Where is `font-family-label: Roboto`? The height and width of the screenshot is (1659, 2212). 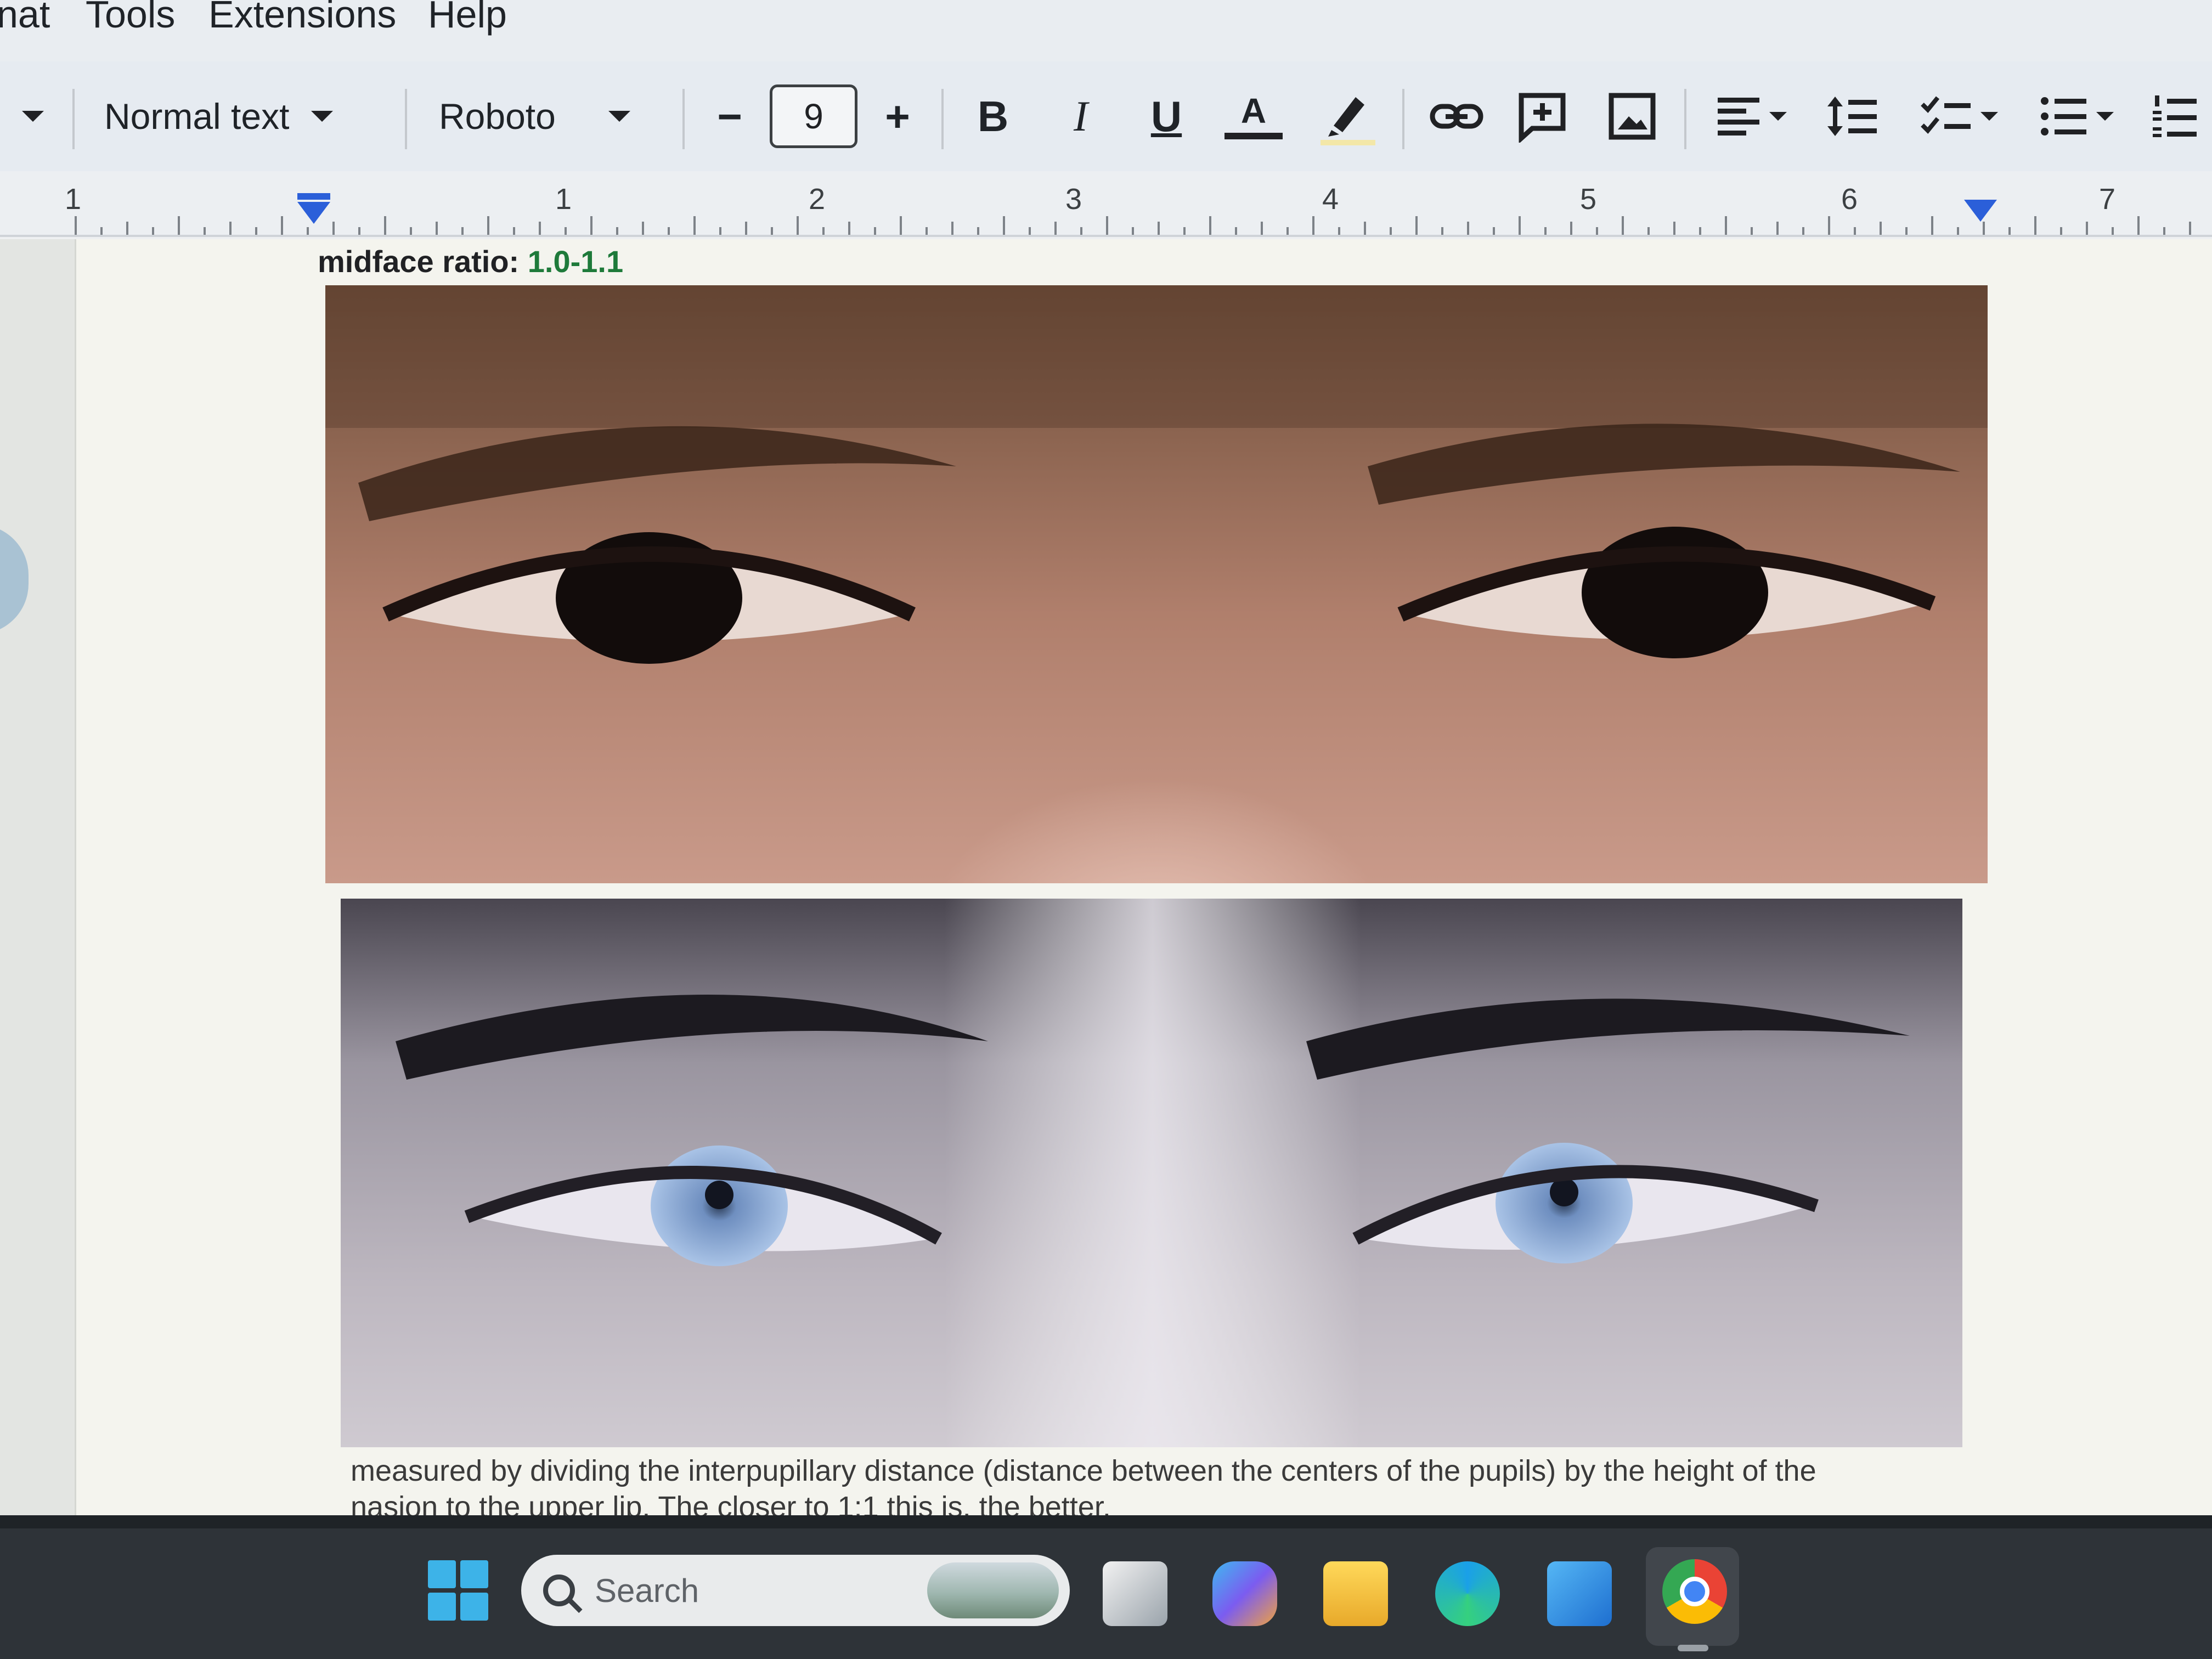 font-family-label: Roboto is located at coordinates (497, 116).